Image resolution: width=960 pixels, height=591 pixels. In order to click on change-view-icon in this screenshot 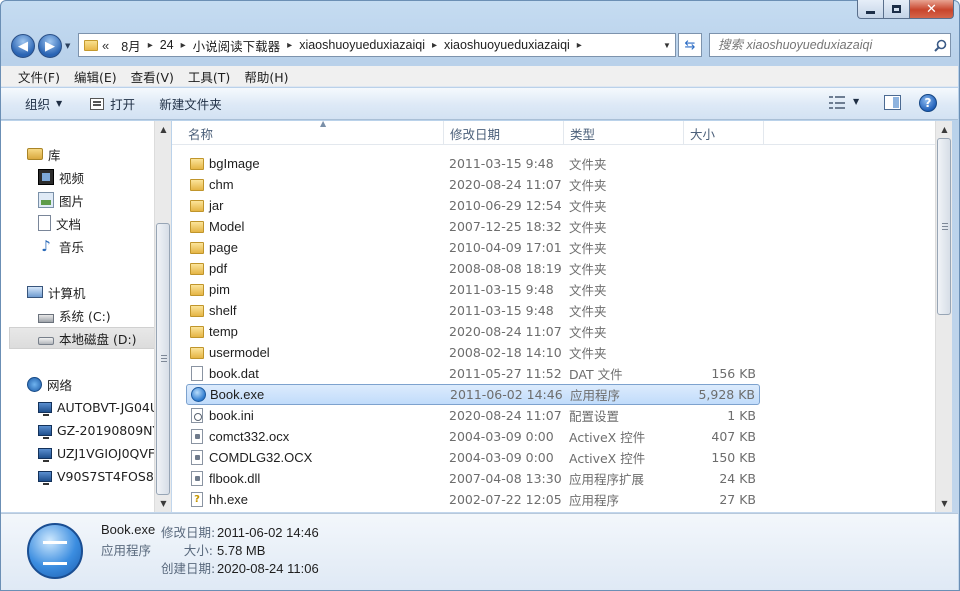, I will do `click(837, 103)`.